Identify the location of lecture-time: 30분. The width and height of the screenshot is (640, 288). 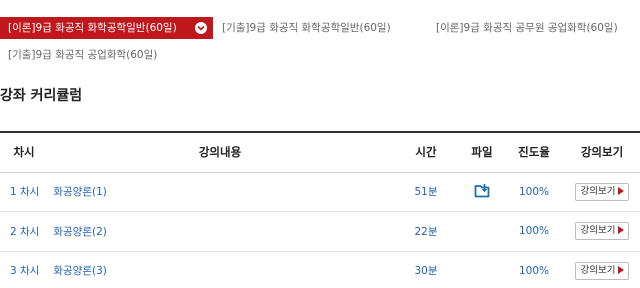
(426, 269).